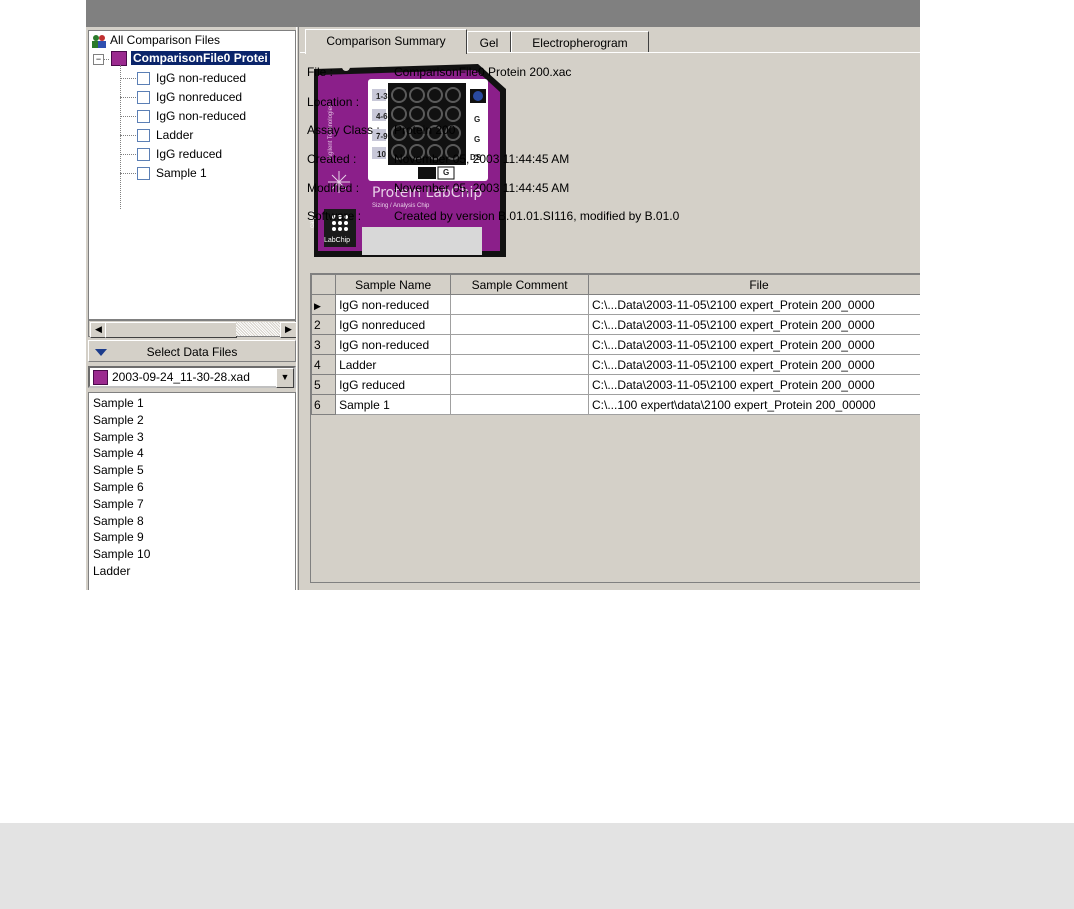  I want to click on tree-item: Ladder, so click(165, 135).